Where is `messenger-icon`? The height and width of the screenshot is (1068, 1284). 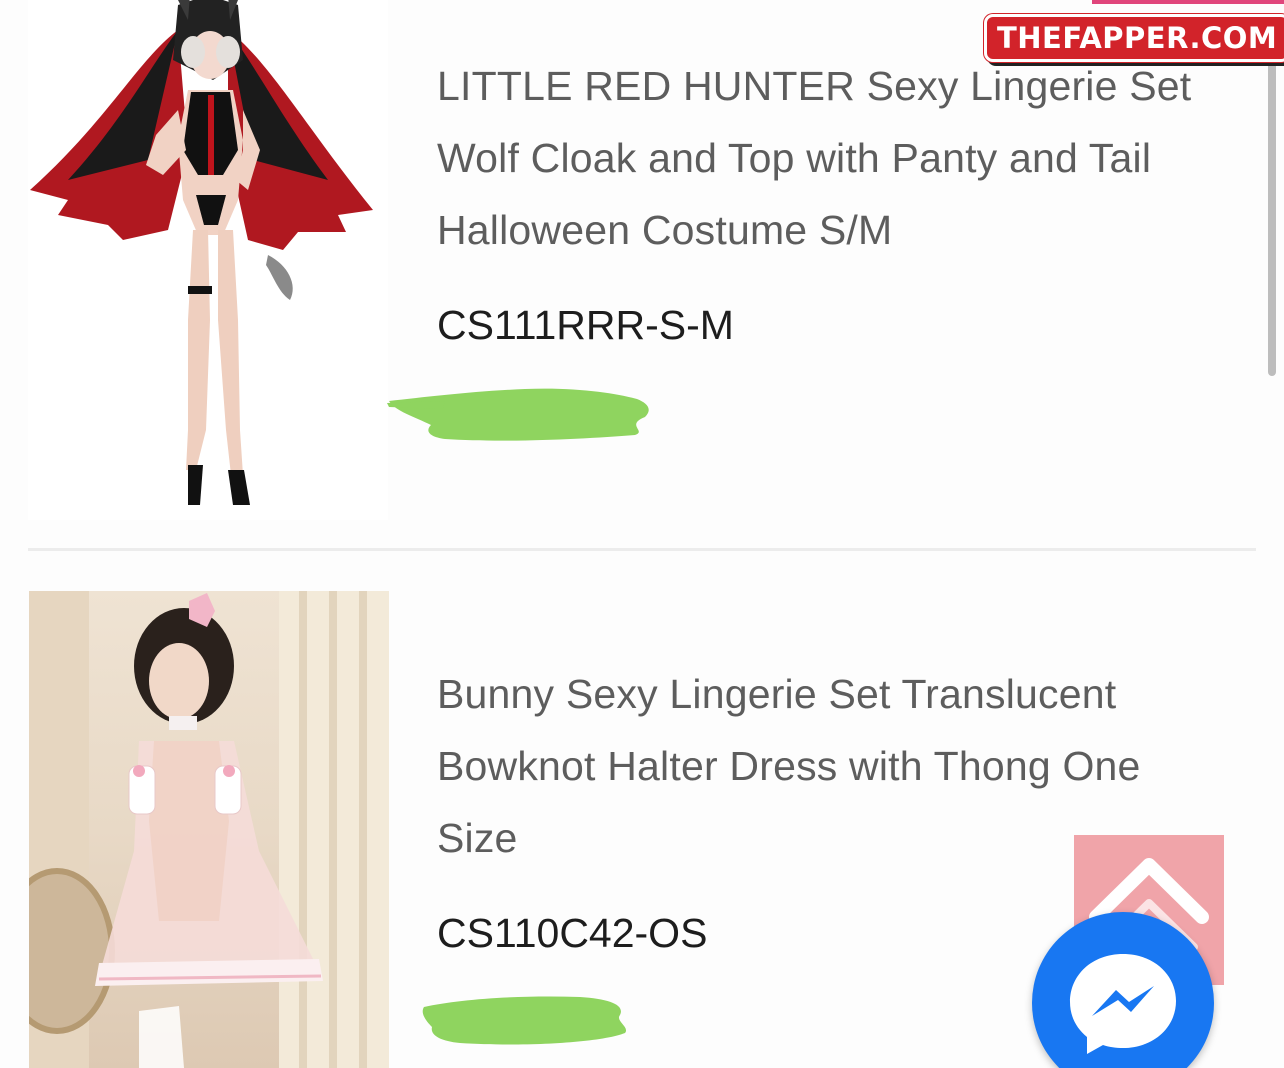
messenger-icon is located at coordinates (1123, 1004).